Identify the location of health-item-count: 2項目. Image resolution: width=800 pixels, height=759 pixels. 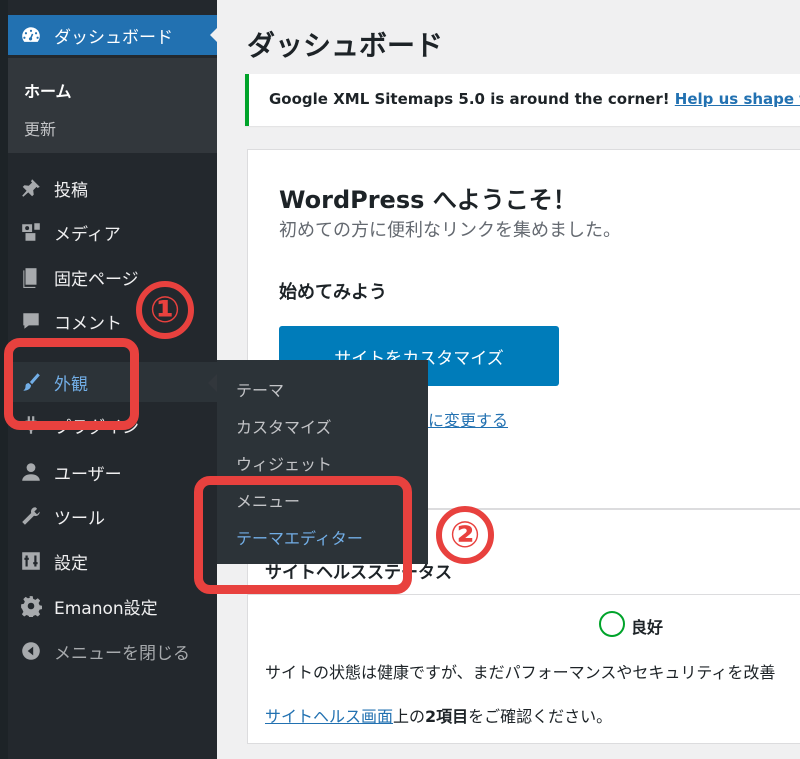
(447, 716).